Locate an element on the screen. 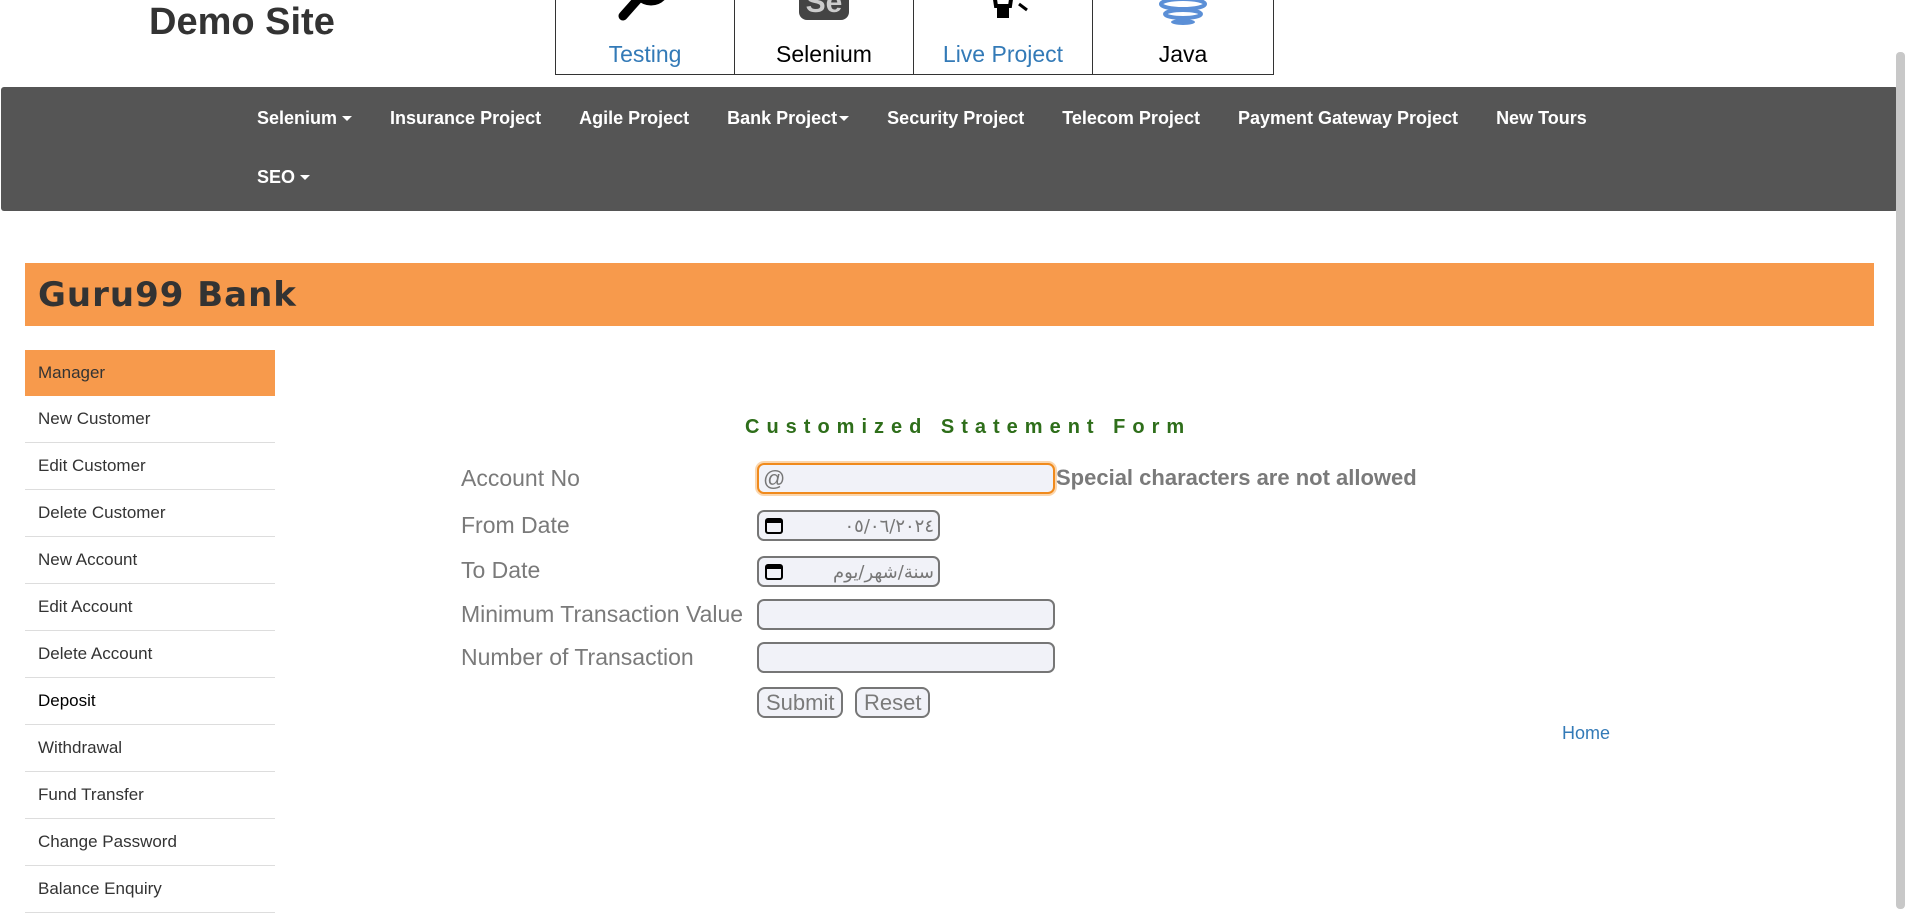 The width and height of the screenshot is (1905, 913). sidebar-item-new-customer: New Customer is located at coordinates (150, 419).